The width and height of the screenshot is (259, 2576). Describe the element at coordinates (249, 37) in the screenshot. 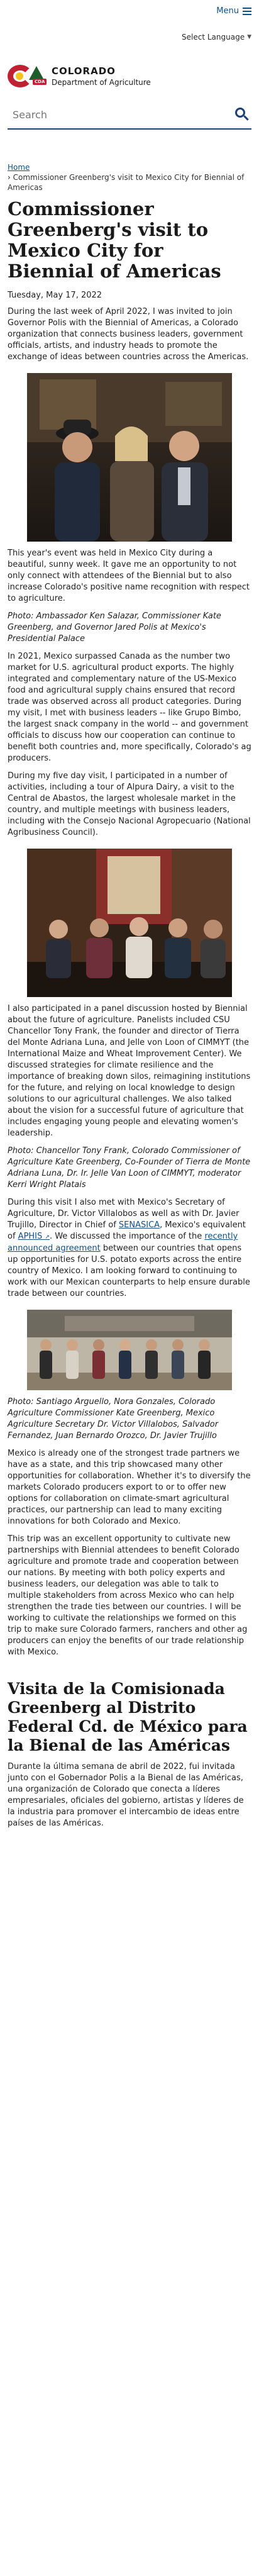

I see `chevron-down-icon: ▼` at that location.